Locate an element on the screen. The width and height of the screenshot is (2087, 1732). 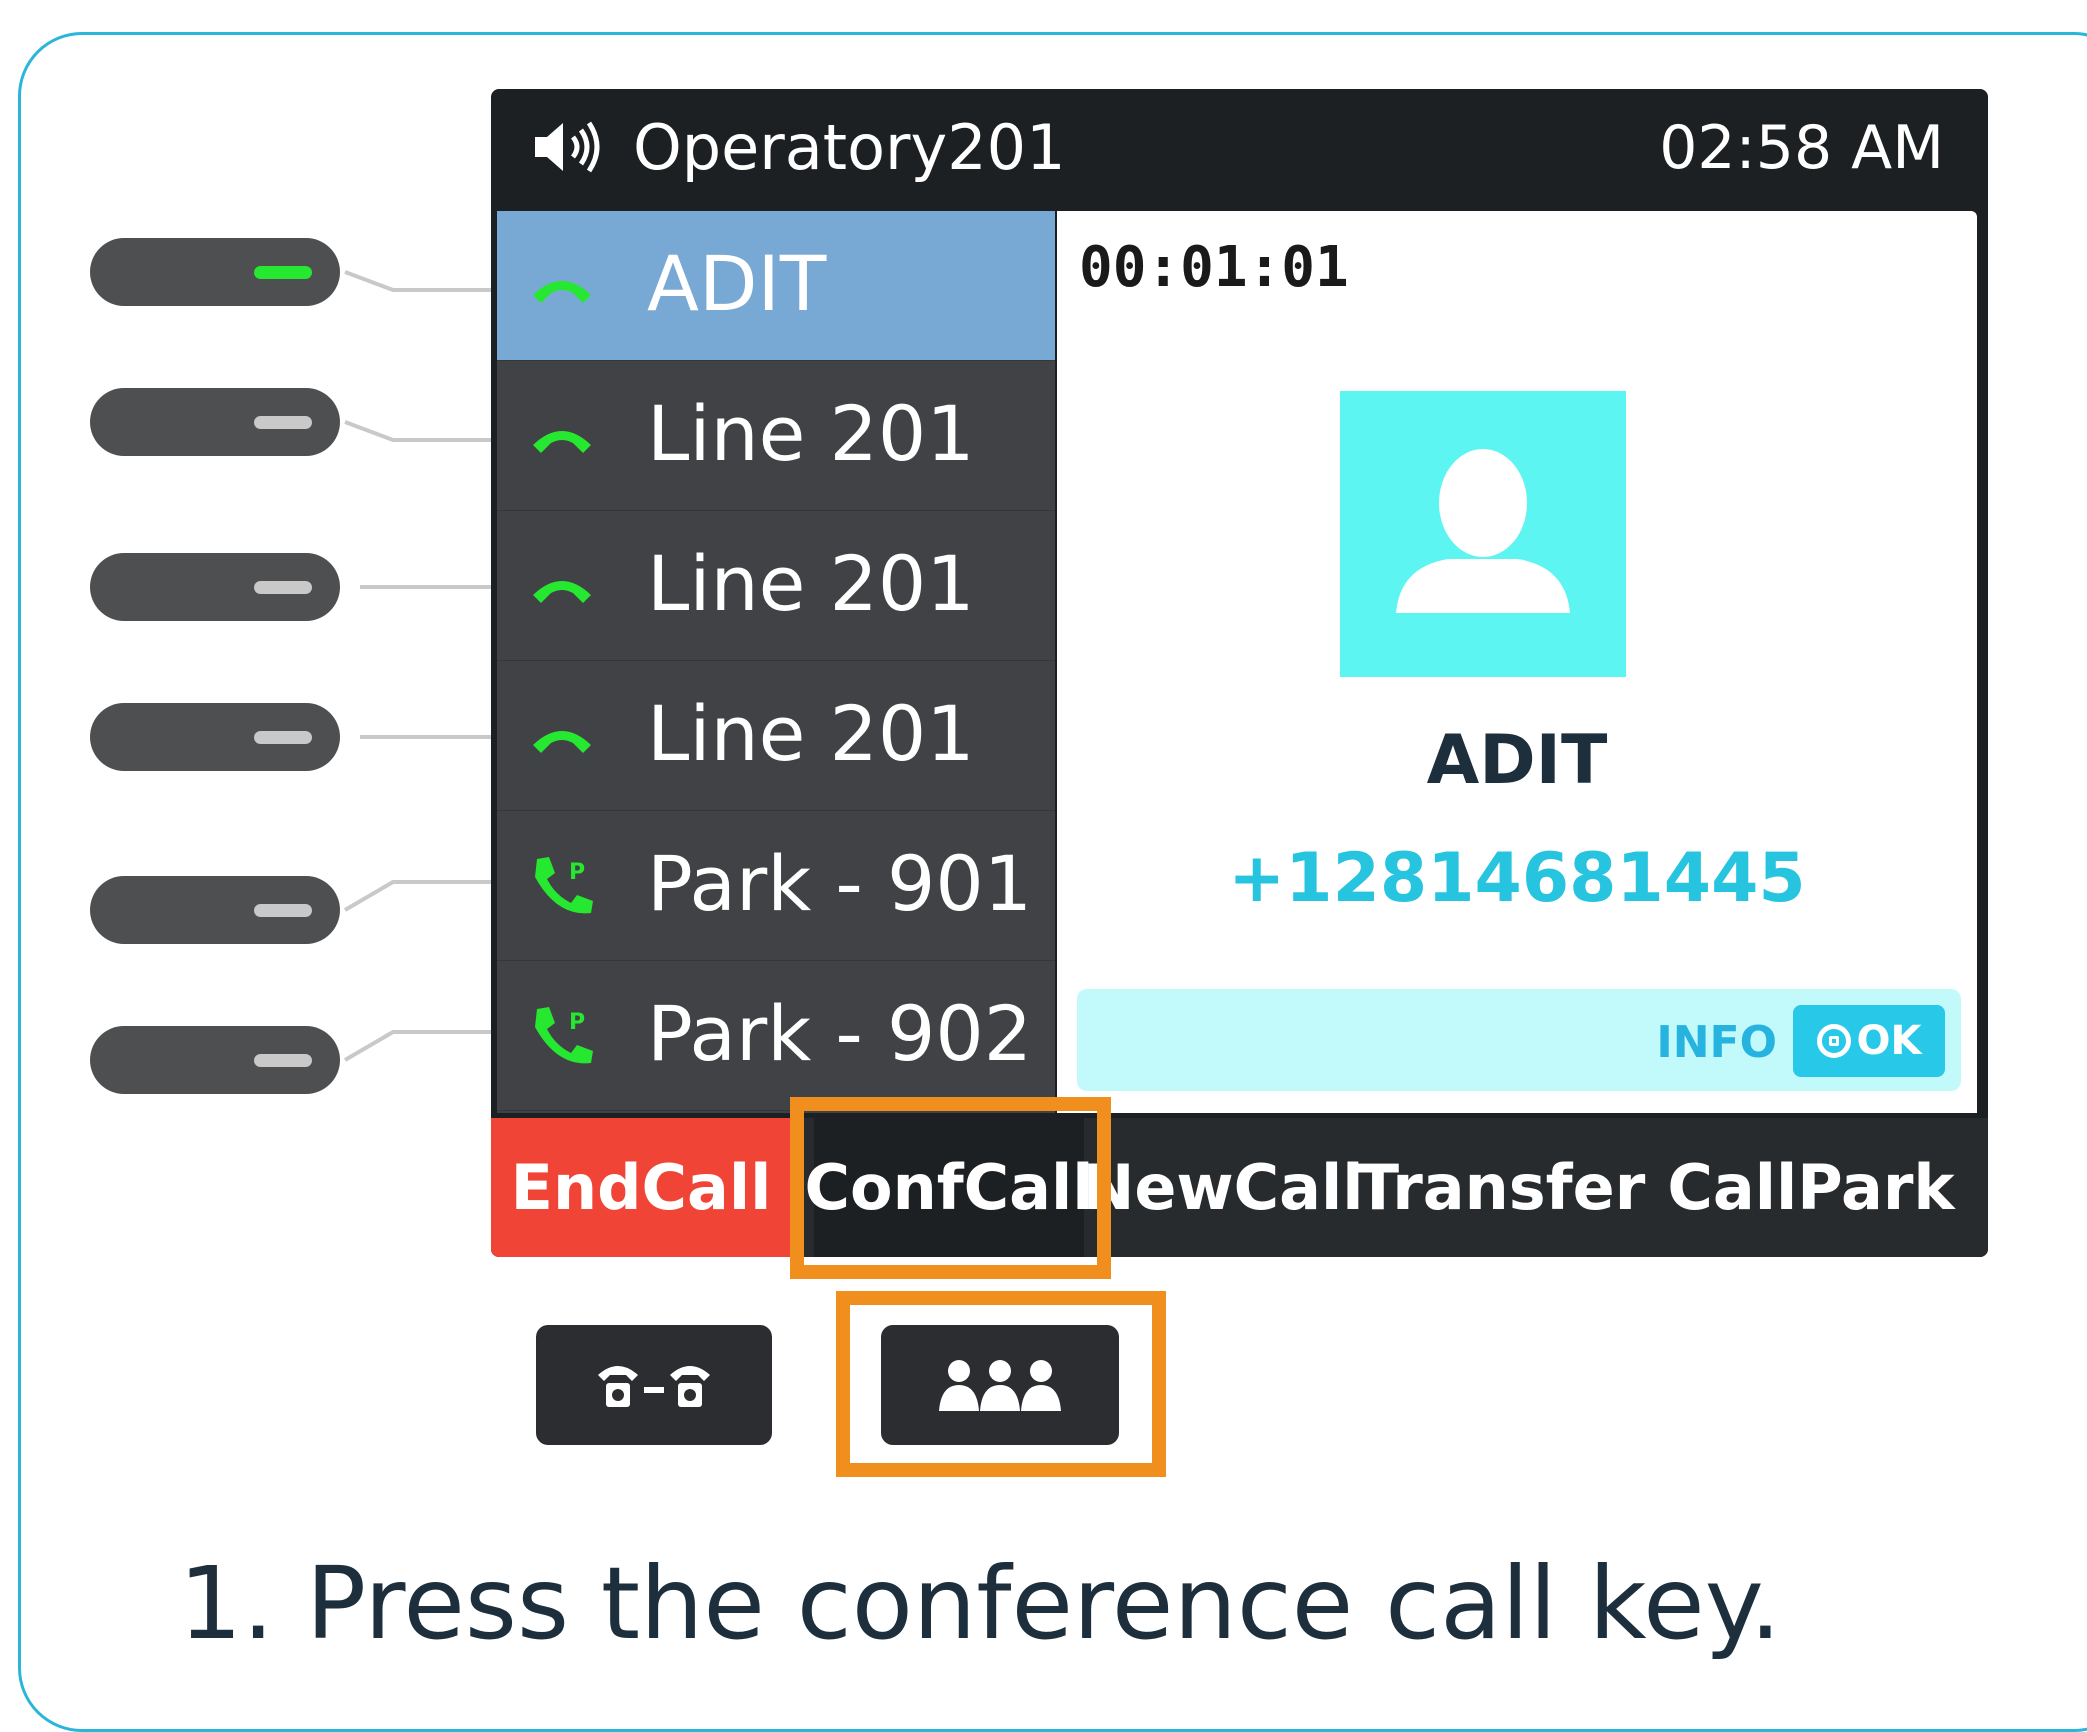
line-item-park-901: P Park - 901 is located at coordinates (776, 886).